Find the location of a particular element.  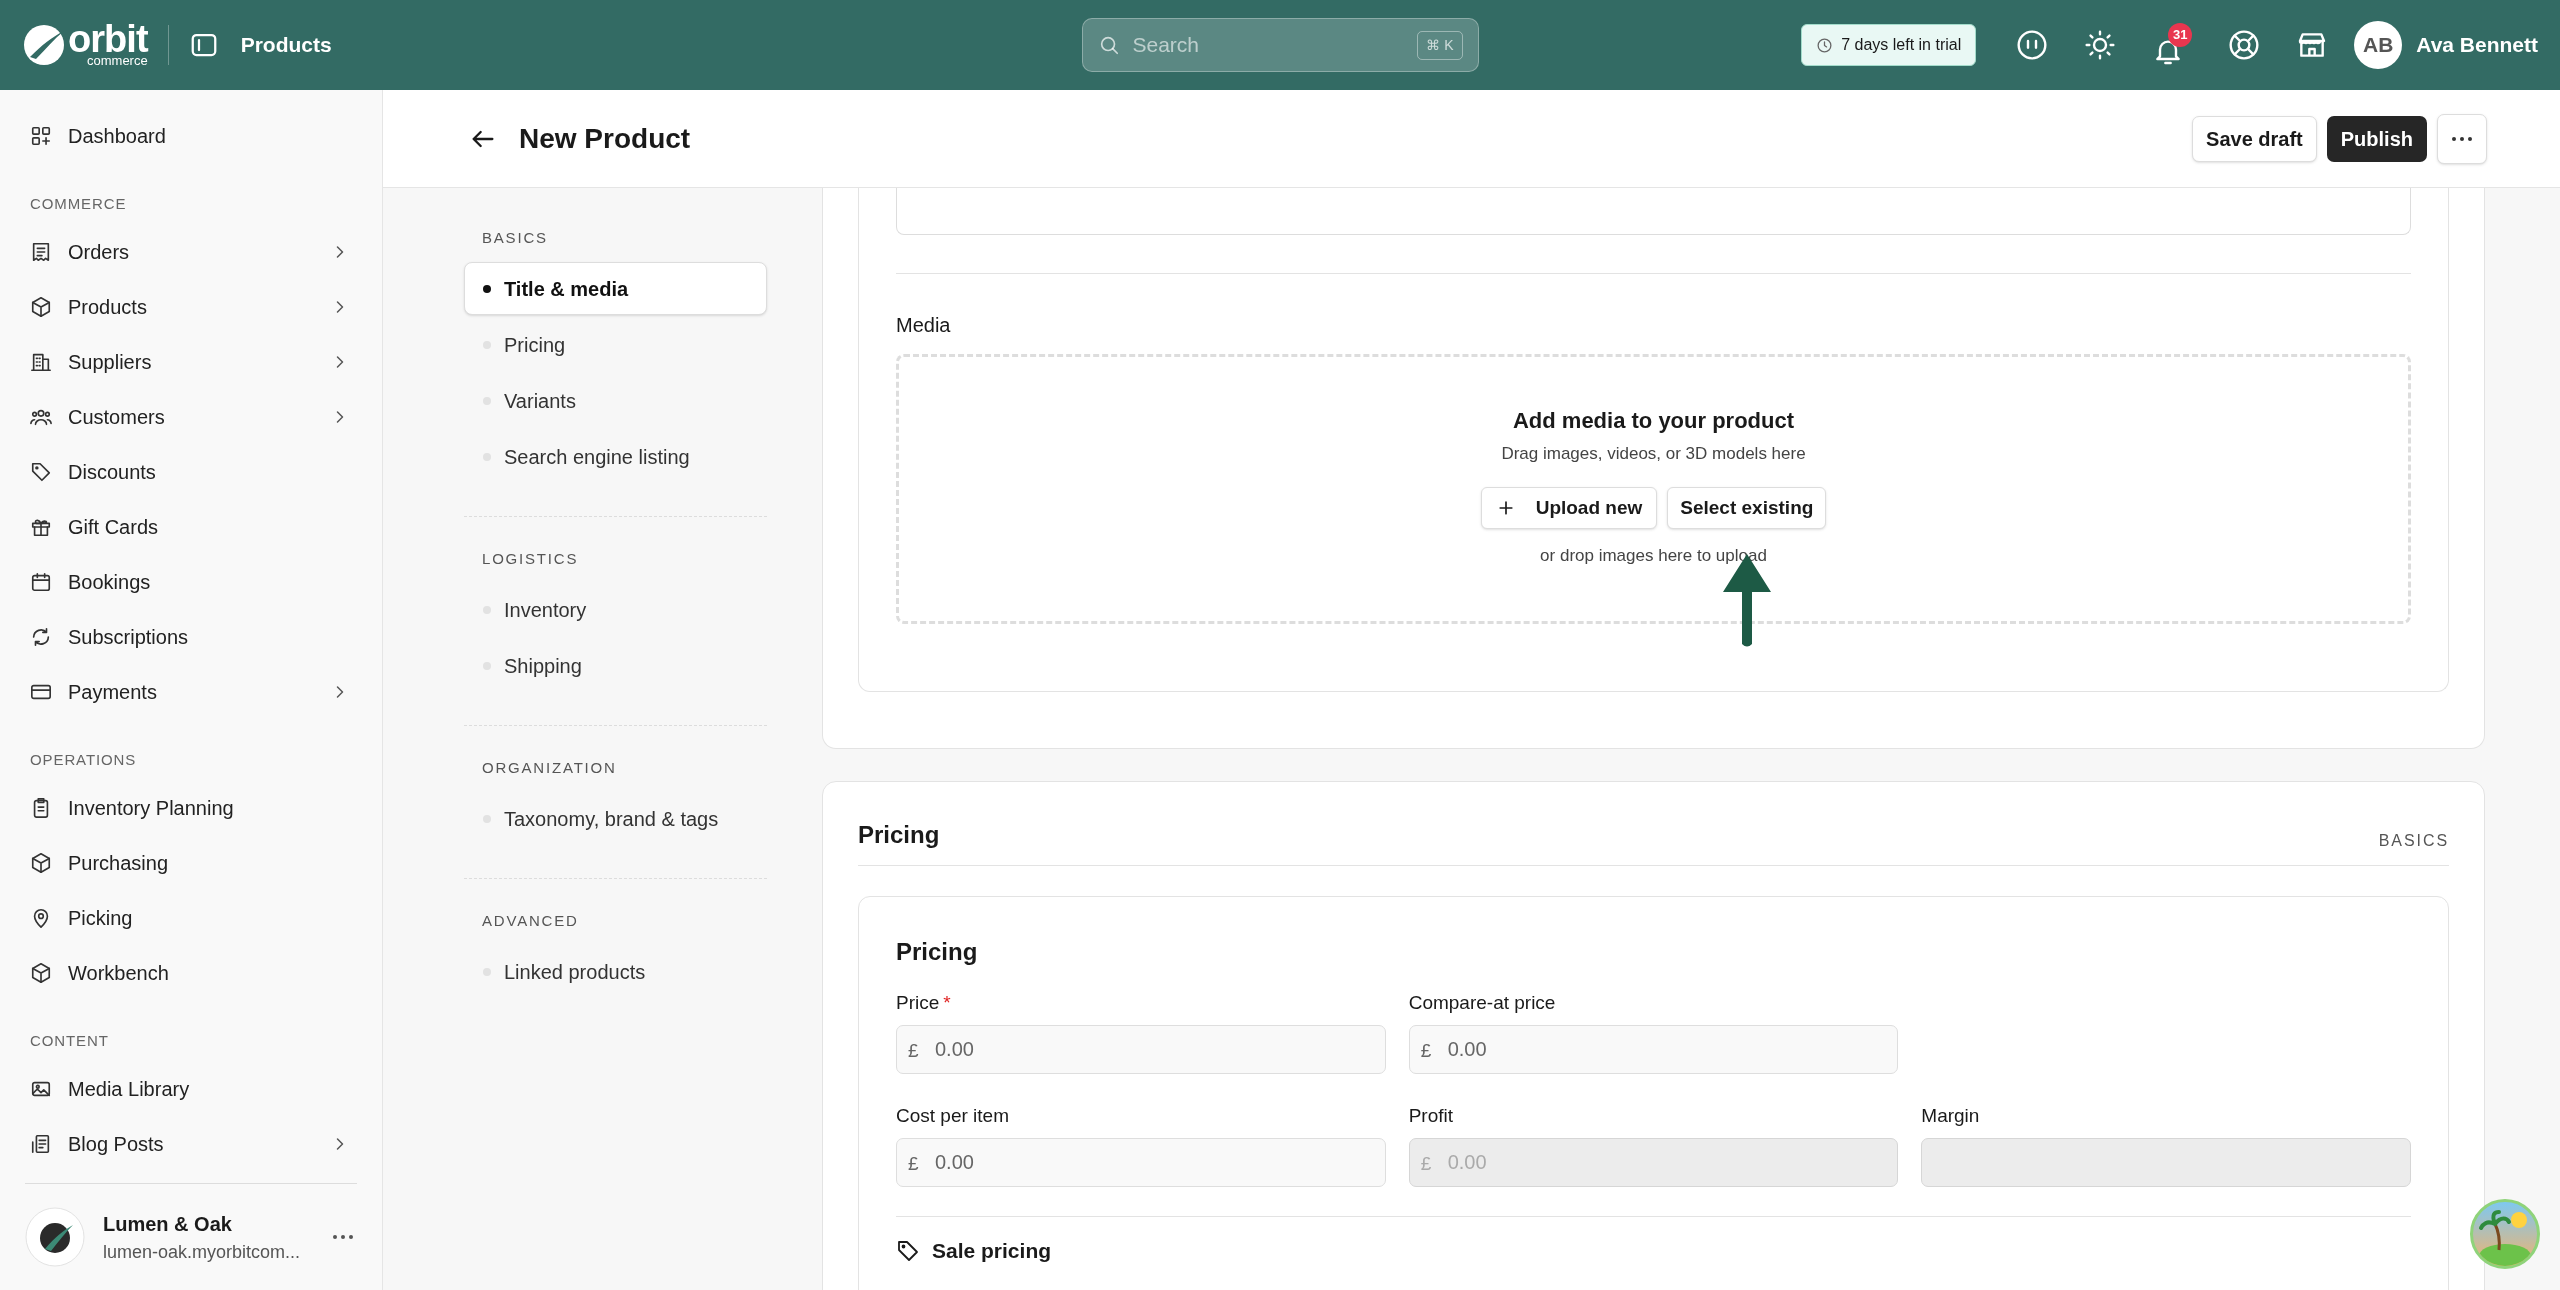

shortcut-hint: ⌘ K is located at coordinates (1440, 45).